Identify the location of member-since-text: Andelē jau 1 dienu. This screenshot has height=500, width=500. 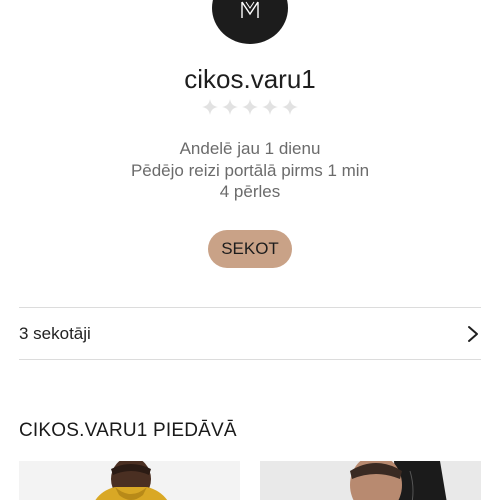
(250, 148).